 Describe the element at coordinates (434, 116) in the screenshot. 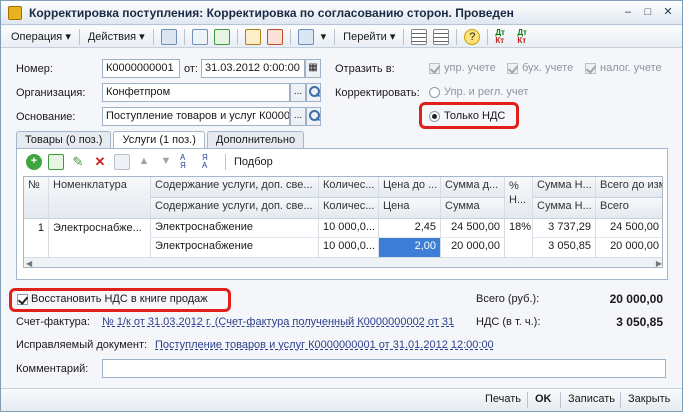

I see `adjust-vat-only-radio` at that location.